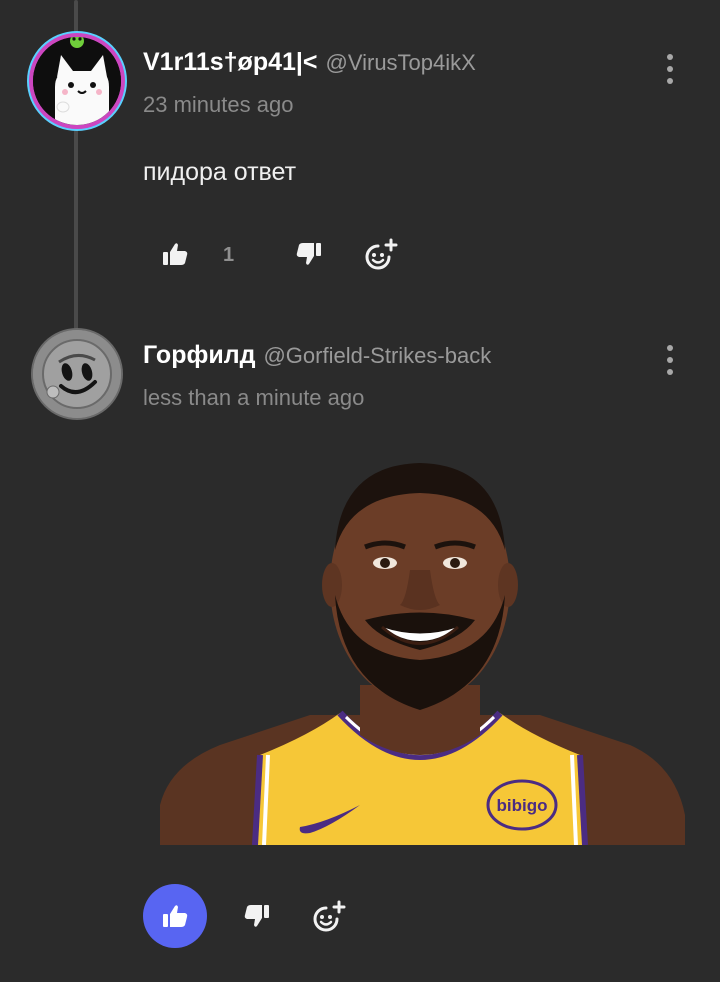  What do you see at coordinates (401, 63) in the screenshot?
I see `author-handle: @VirusTop4ikX` at bounding box center [401, 63].